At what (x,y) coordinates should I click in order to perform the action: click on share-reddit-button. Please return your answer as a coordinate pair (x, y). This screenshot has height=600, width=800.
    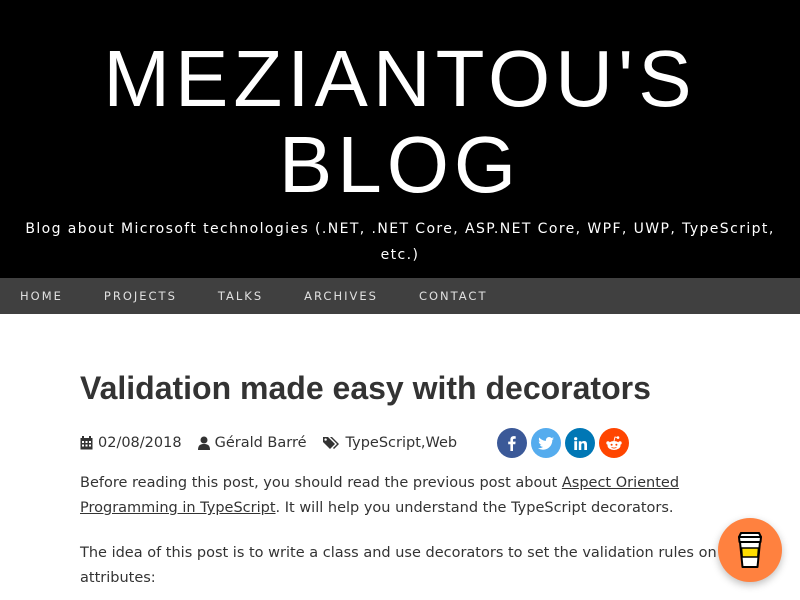
    Looking at the image, I should click on (614, 443).